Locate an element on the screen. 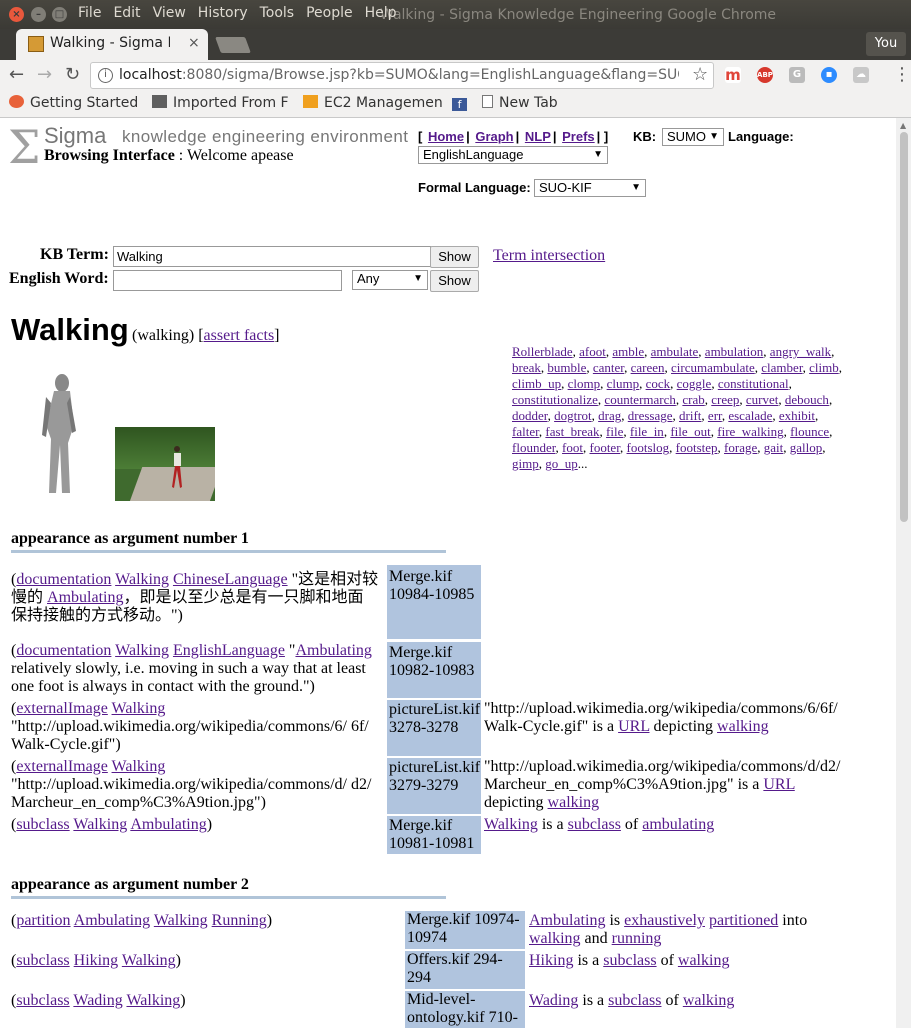 The height and width of the screenshot is (1028, 911). language-select: EnglishLanguage ▼ is located at coordinates (513, 155).